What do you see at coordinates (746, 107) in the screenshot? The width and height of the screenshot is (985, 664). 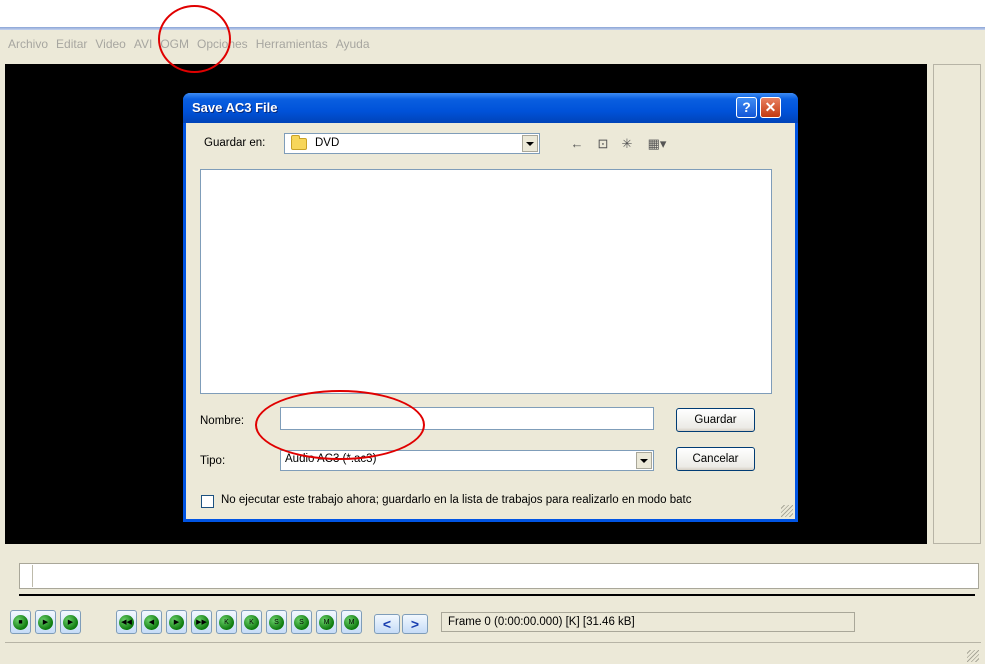 I see `help-button: ?` at bounding box center [746, 107].